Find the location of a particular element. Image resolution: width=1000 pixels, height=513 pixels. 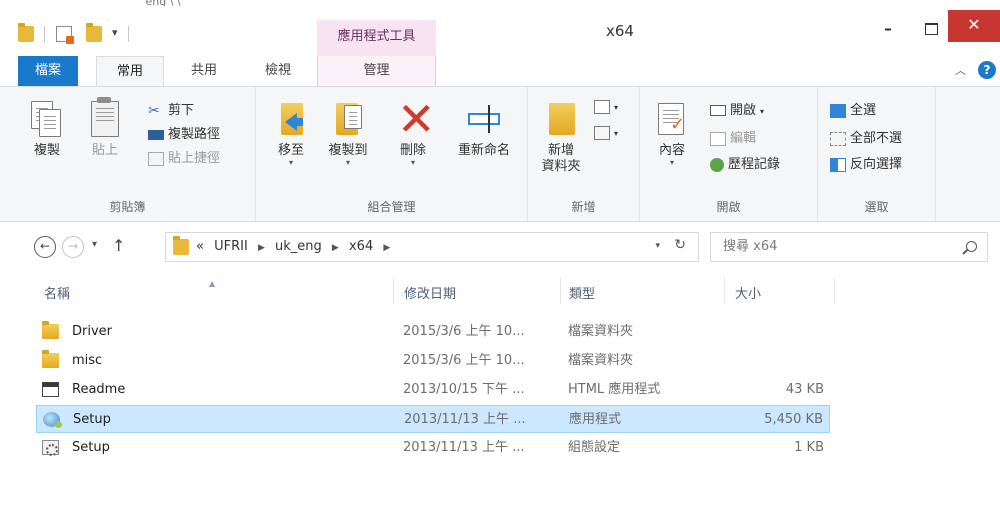

rename-label: 重新命名 is located at coordinates (483, 150).